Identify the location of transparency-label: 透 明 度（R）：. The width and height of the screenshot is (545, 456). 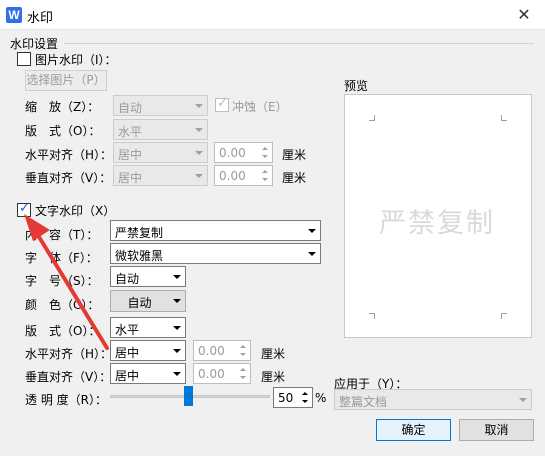
(66, 400).